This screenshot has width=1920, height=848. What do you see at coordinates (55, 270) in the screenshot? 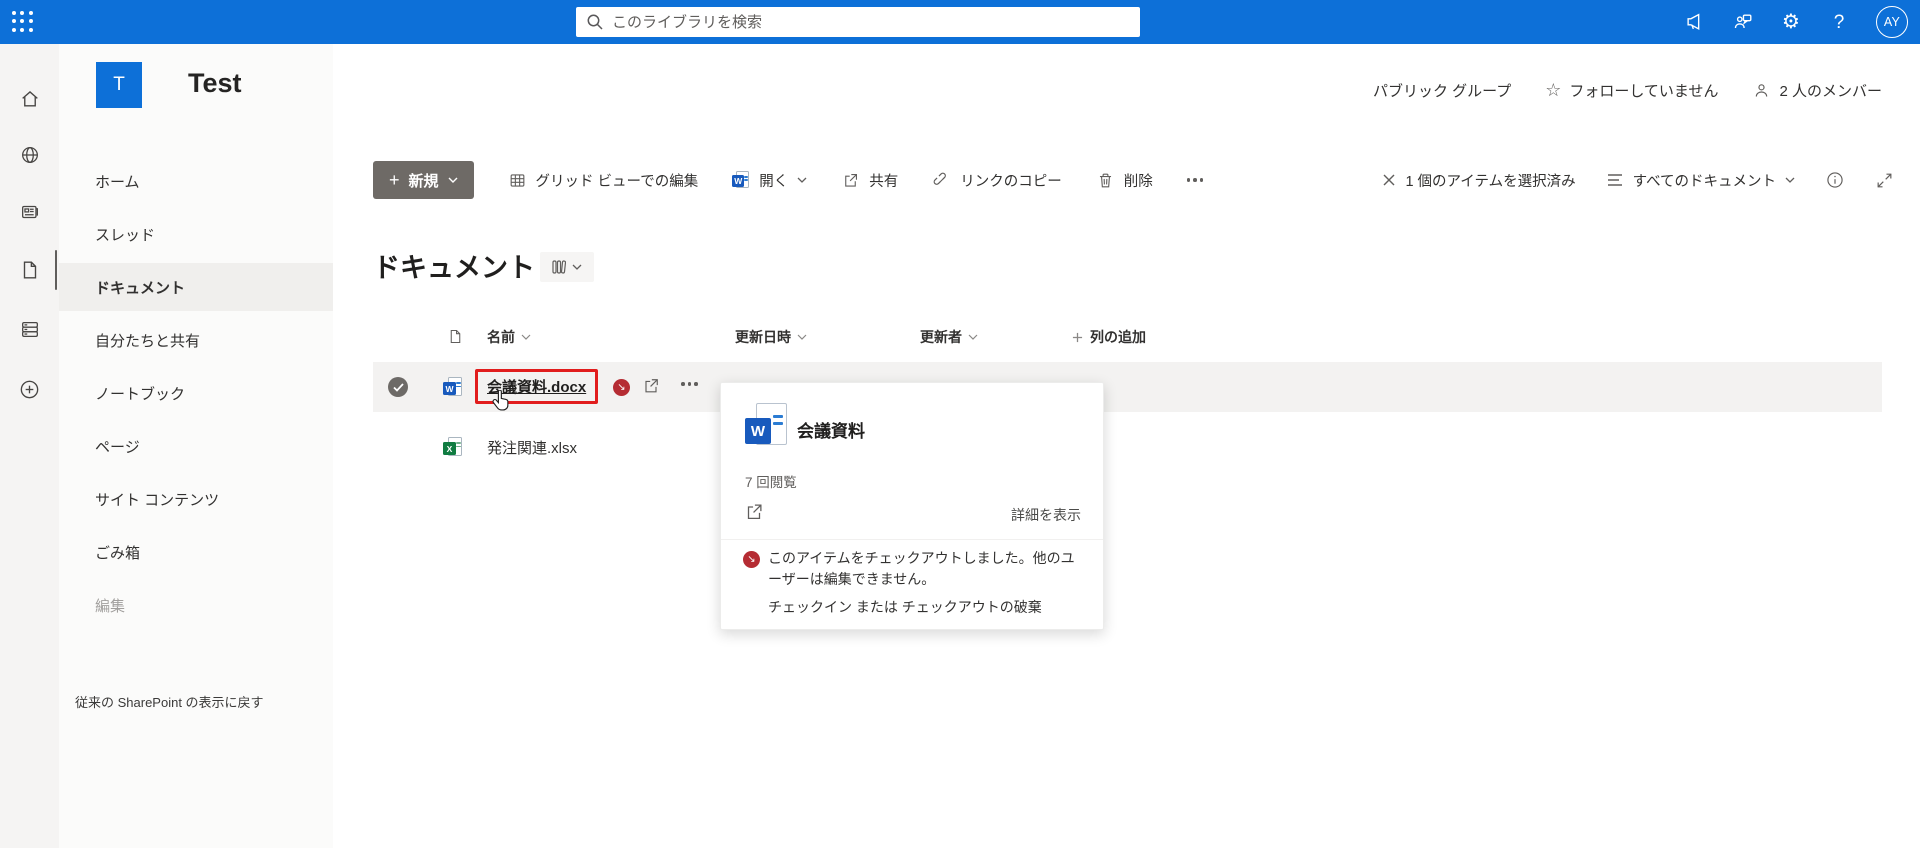
I see `rail-selection-indicator` at bounding box center [55, 270].